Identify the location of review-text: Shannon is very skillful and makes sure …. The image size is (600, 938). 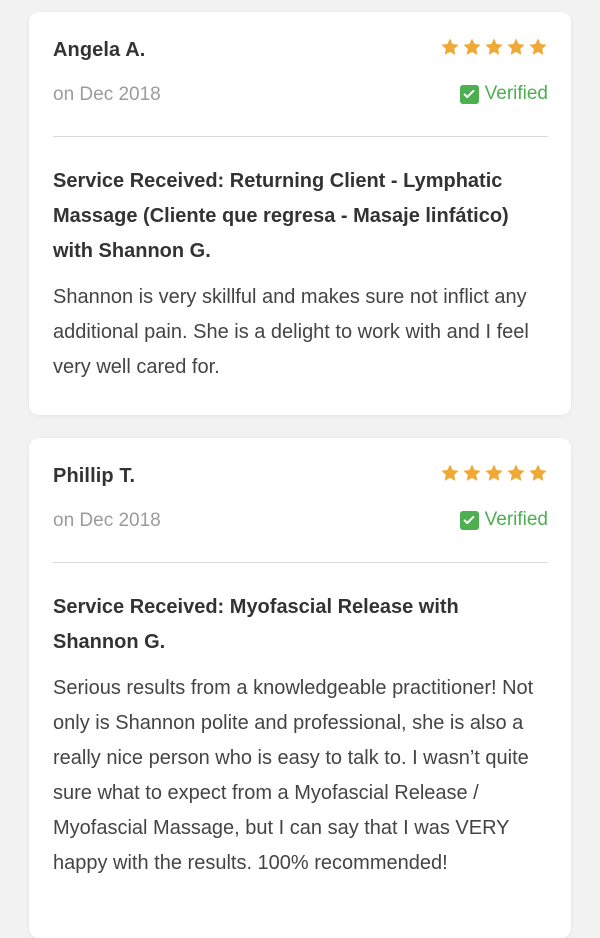
(291, 332).